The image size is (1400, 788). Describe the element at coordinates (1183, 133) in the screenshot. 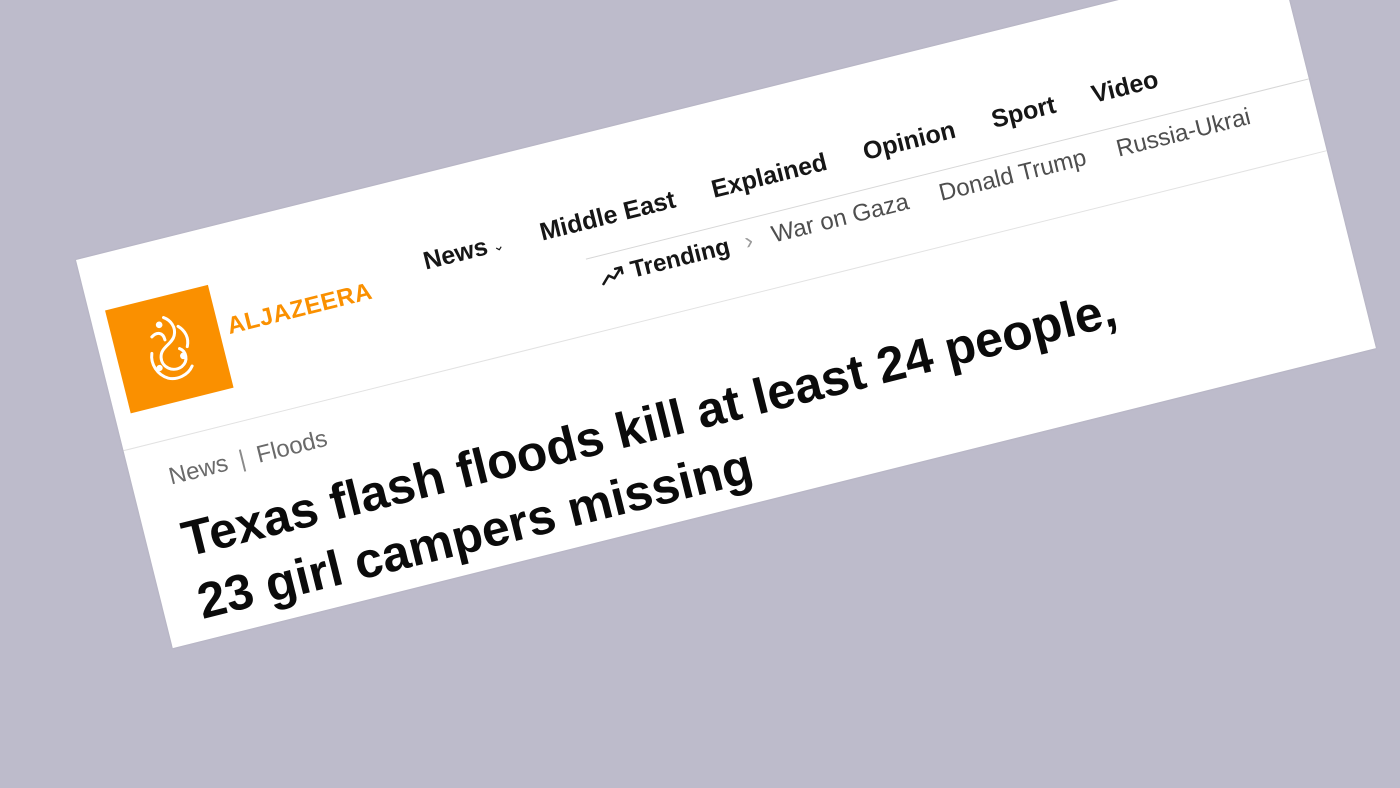

I see `trending-topic-russia-ukraine: Russia-Ukrai` at that location.